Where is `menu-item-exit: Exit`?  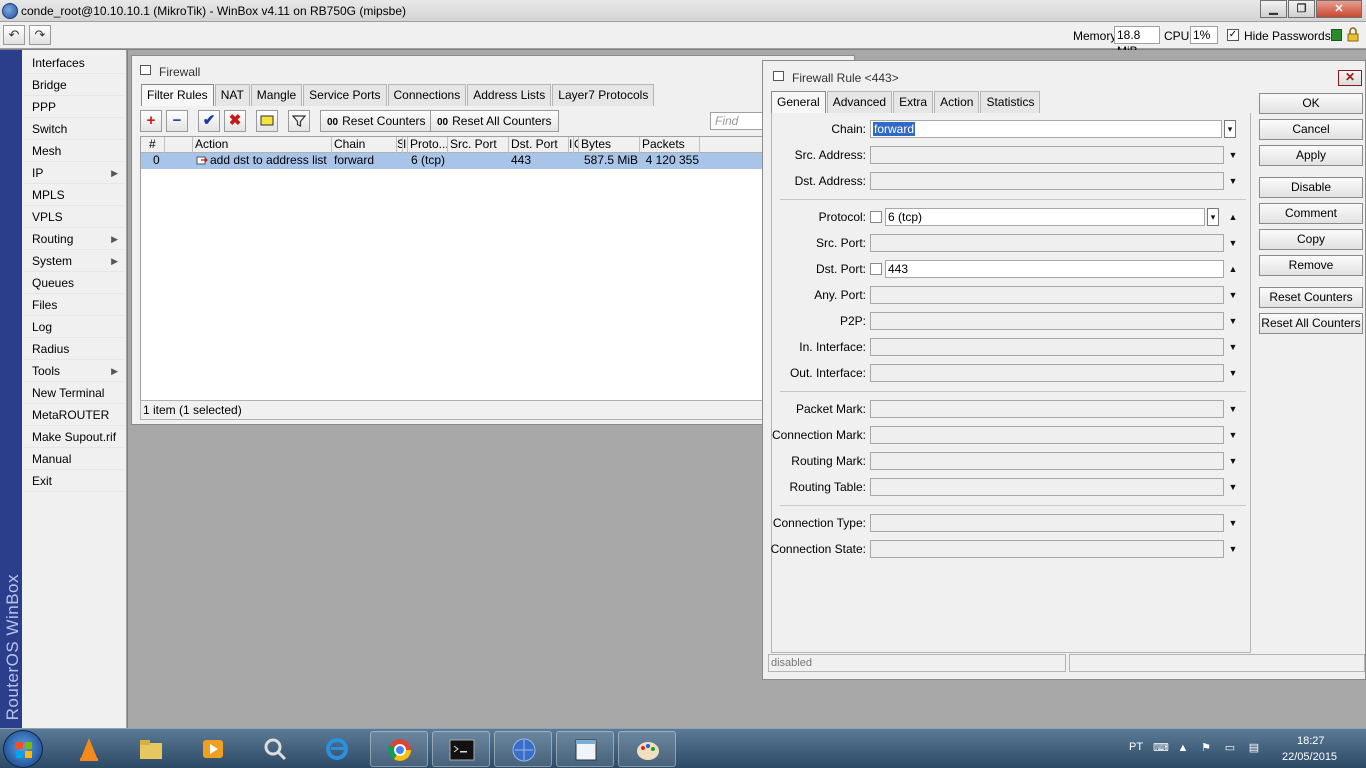
menu-item-exit: Exit is located at coordinates (74, 481).